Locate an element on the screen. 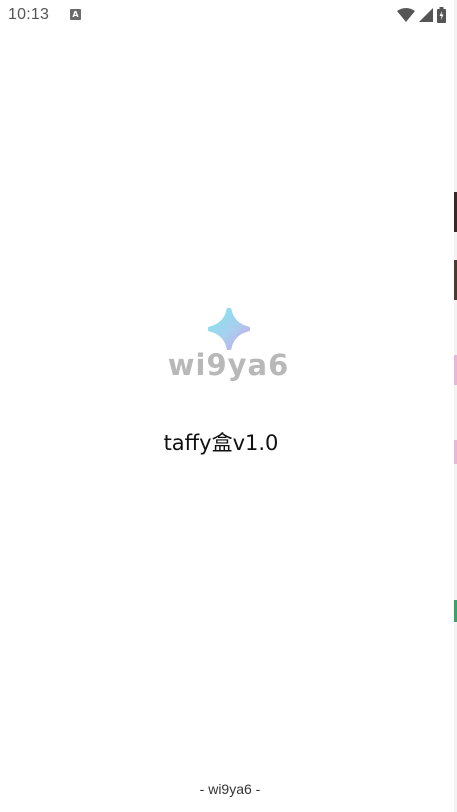  status-icons is located at coordinates (421, 15).